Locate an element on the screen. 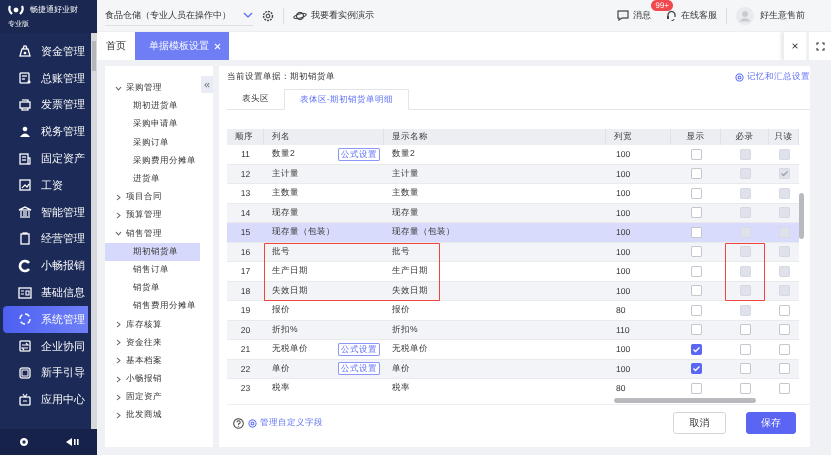 The height and width of the screenshot is (455, 831). nav-item: 工资 is located at coordinates (45, 185).